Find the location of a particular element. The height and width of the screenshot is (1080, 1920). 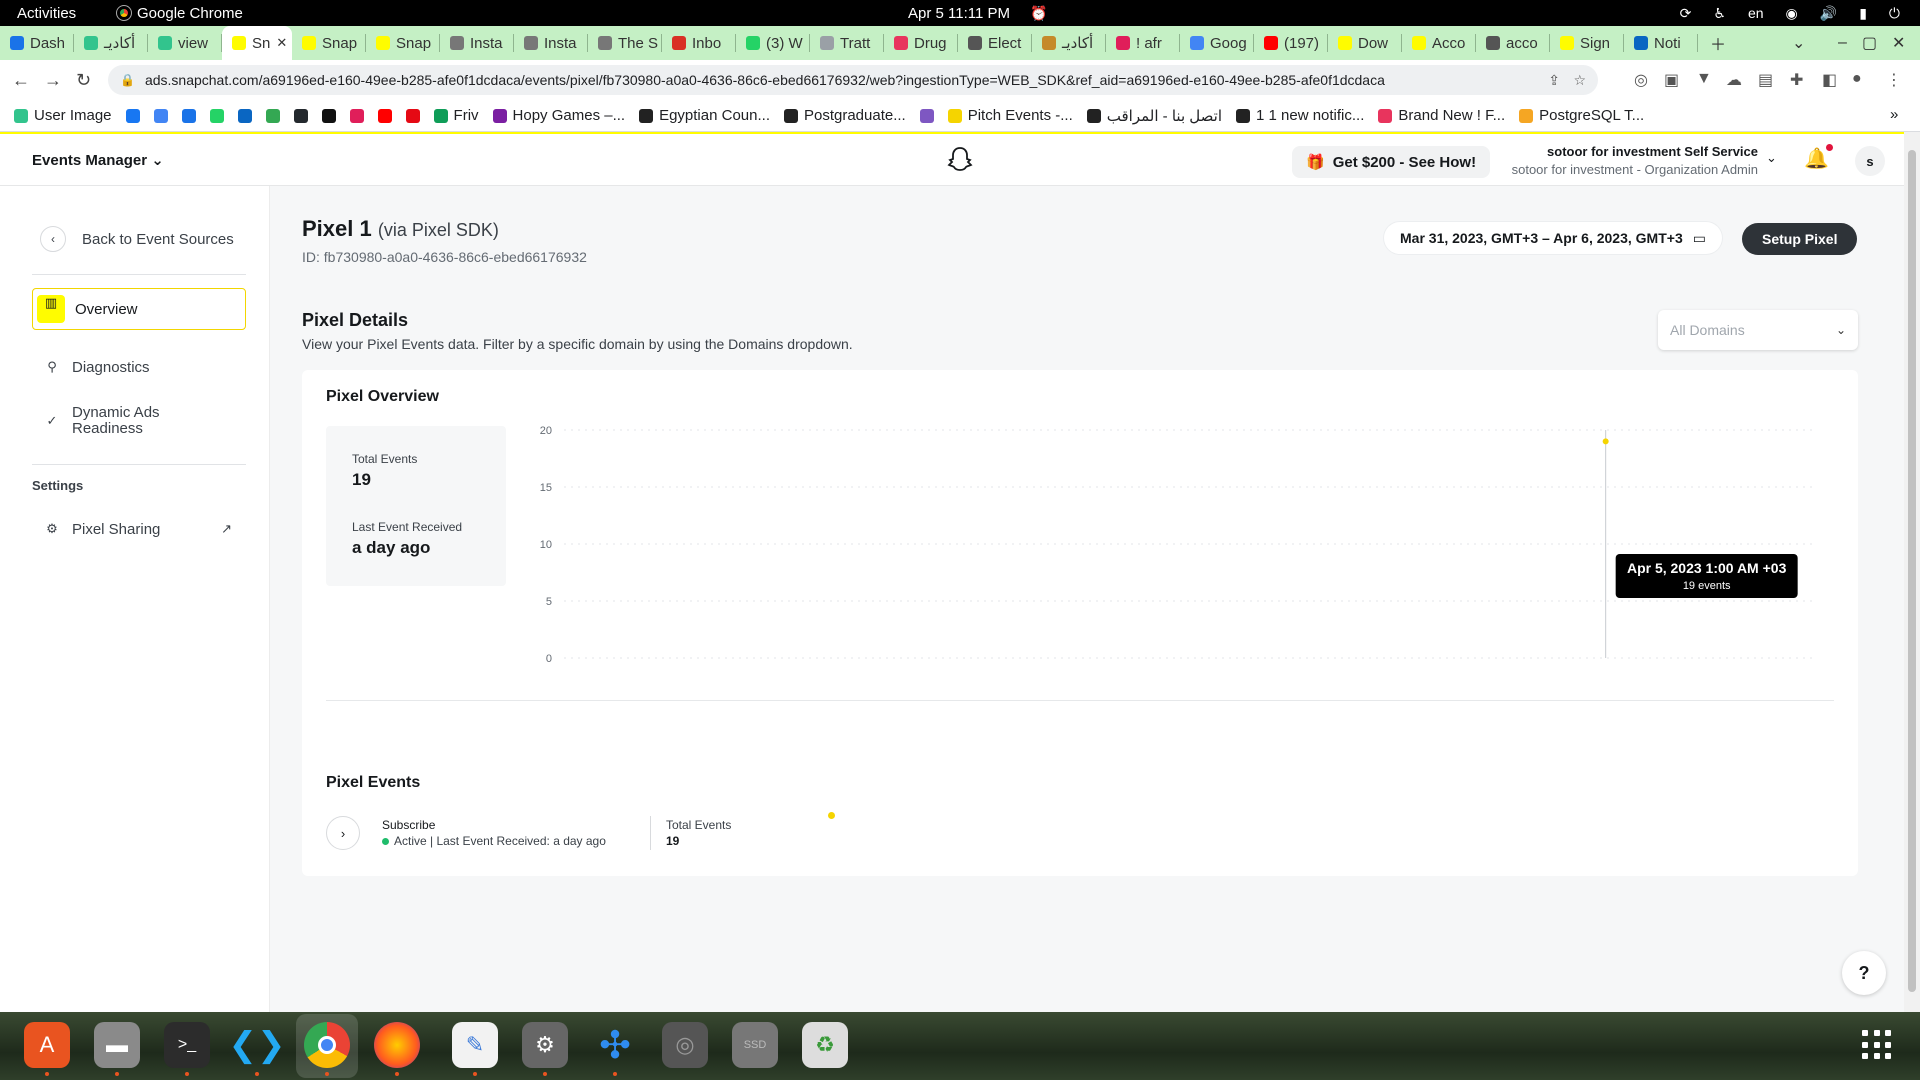

settings-gear-icon: ⚙ is located at coordinates (545, 1049).